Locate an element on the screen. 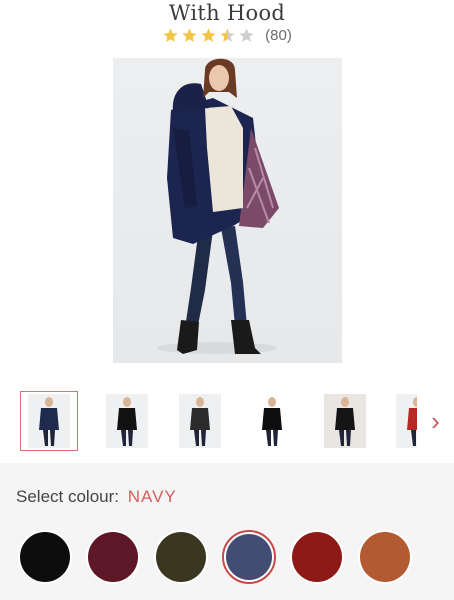 The height and width of the screenshot is (600, 454). review-count: (80) is located at coordinates (278, 35).